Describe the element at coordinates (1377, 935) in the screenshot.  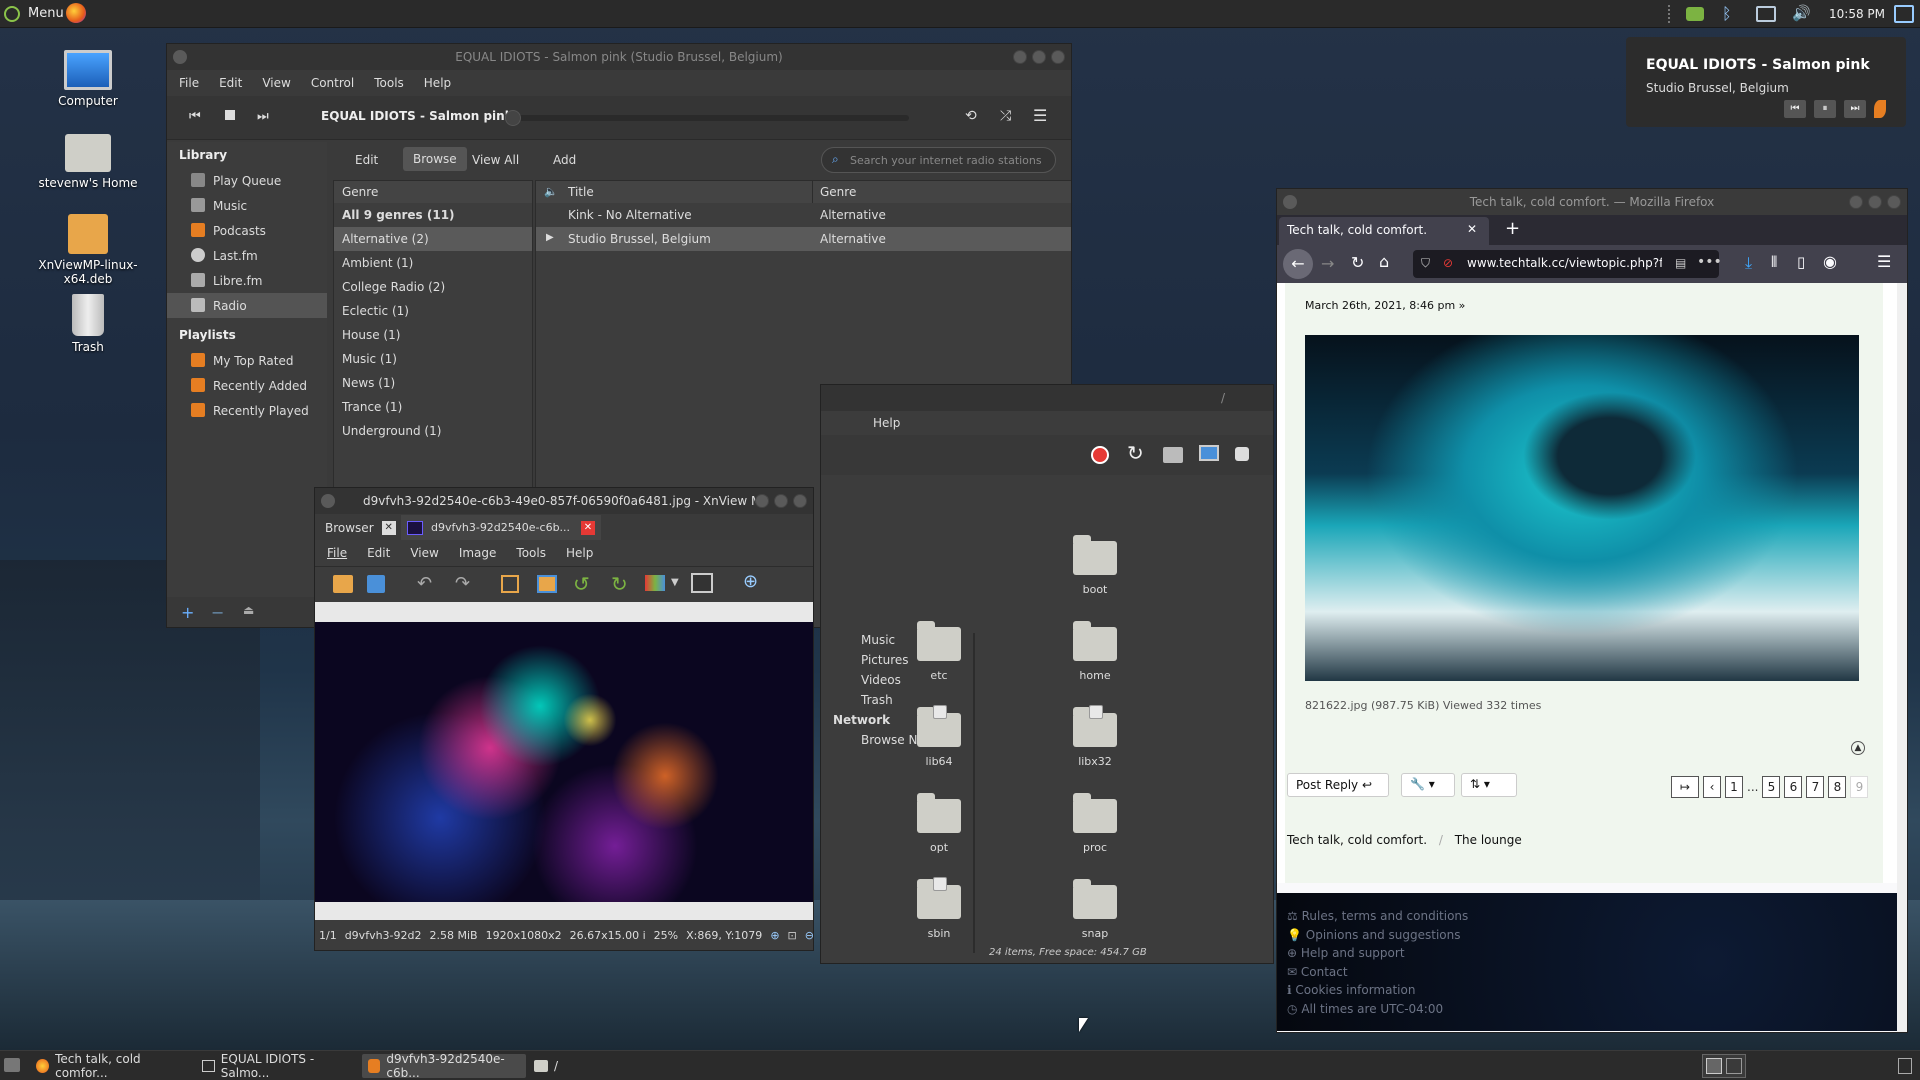
I see `footer-link-opinions: 💡 Opinions and suggestions` at that location.